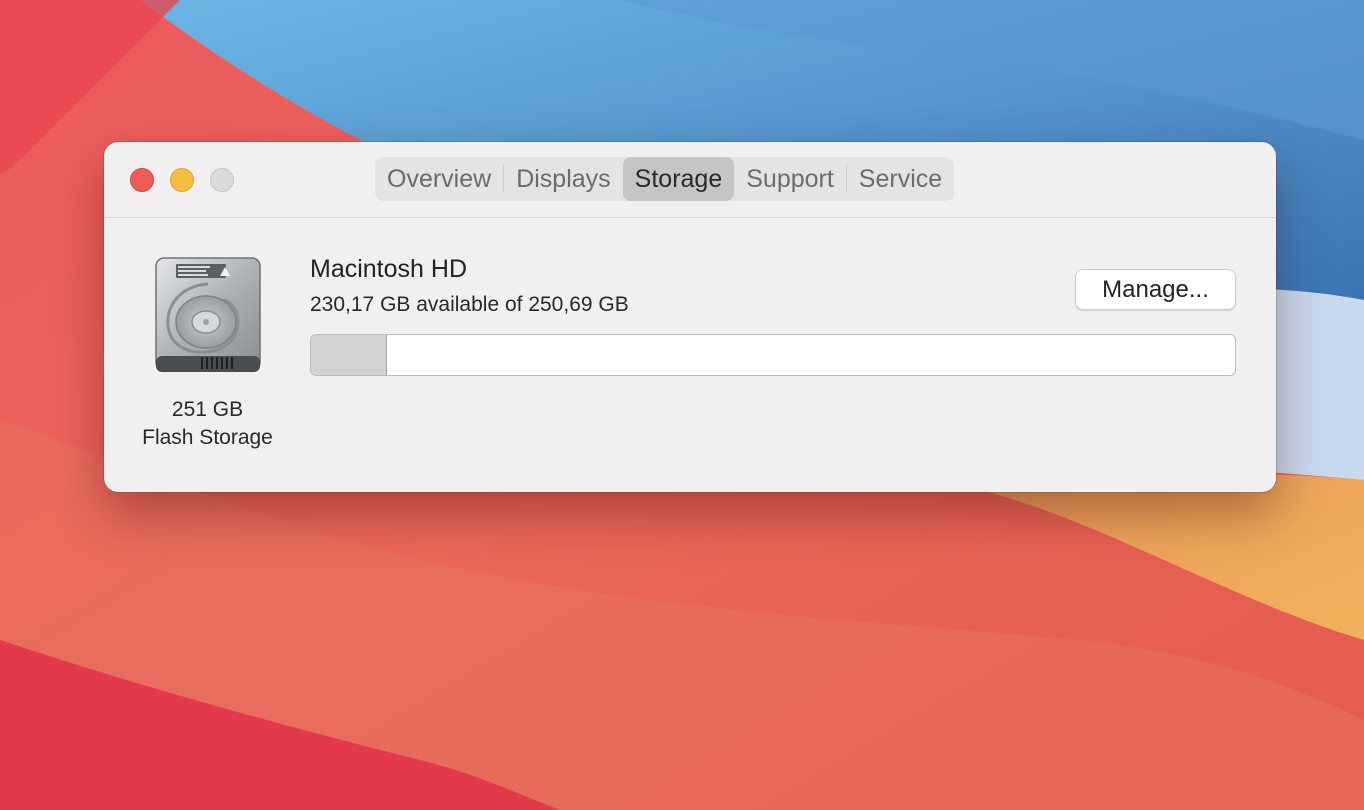  I want to click on tab-support: Support, so click(790, 179).